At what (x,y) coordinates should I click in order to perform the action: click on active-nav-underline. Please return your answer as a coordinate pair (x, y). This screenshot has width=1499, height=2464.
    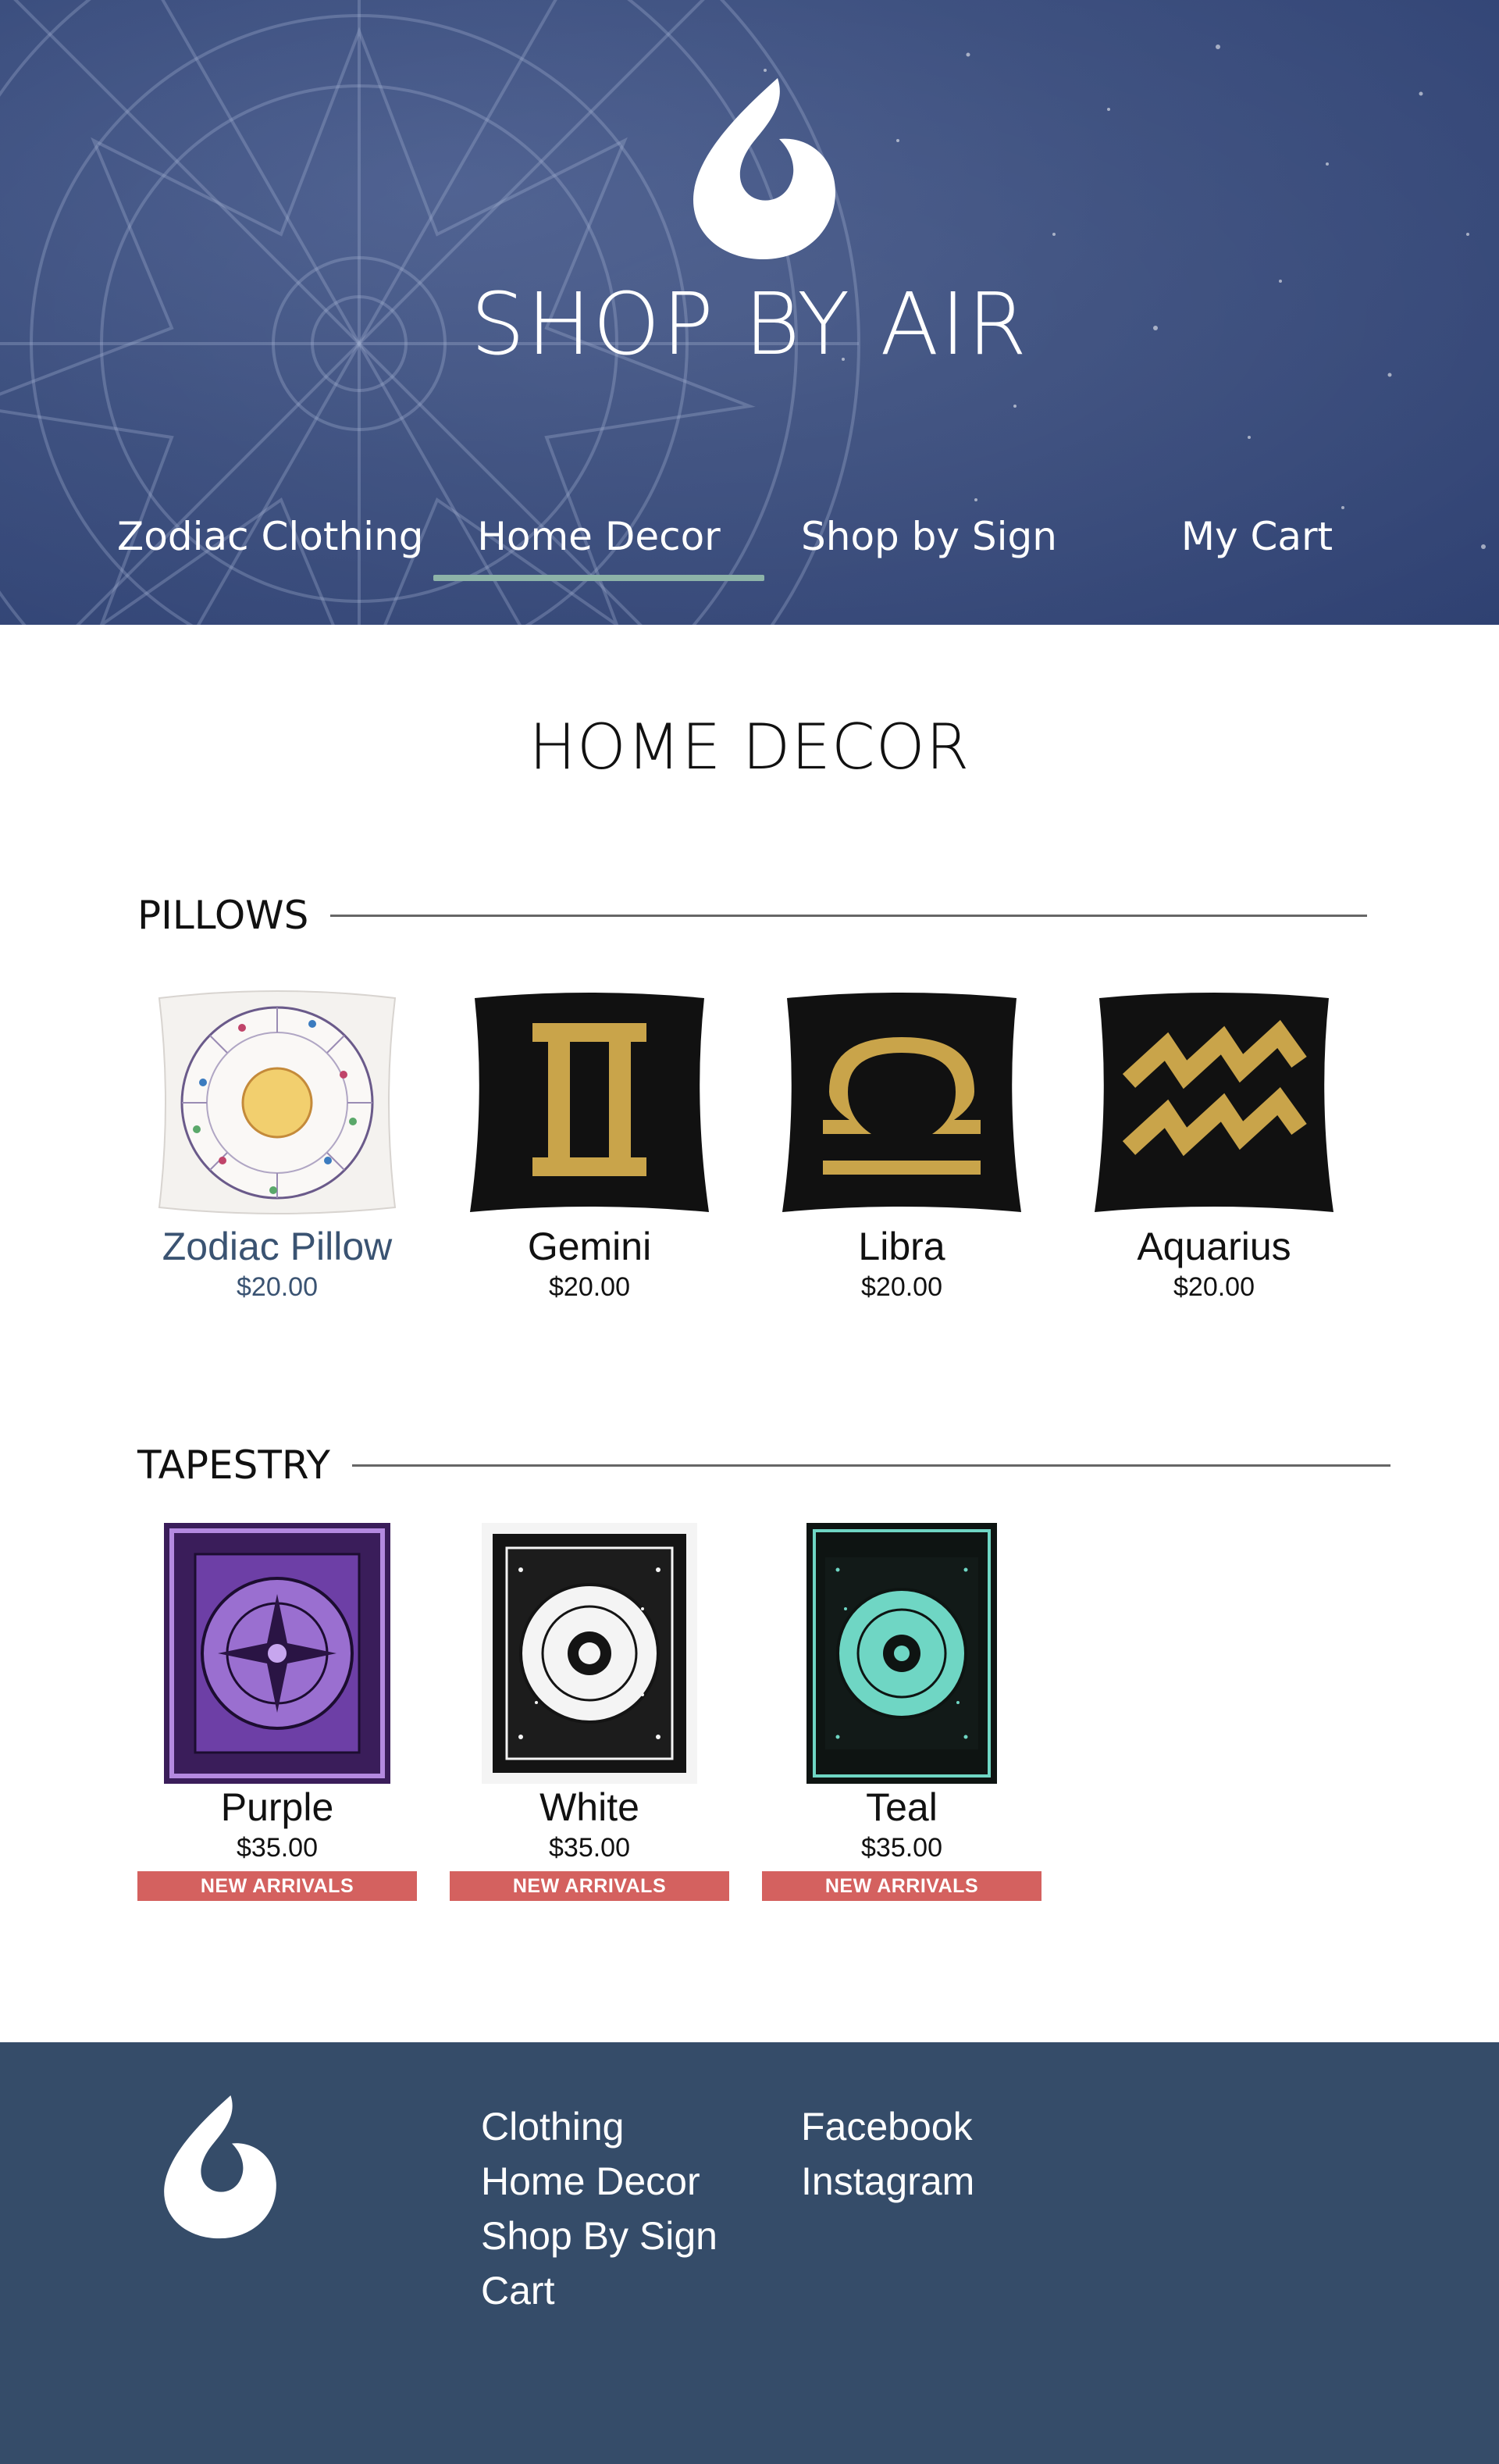
    Looking at the image, I should click on (598, 578).